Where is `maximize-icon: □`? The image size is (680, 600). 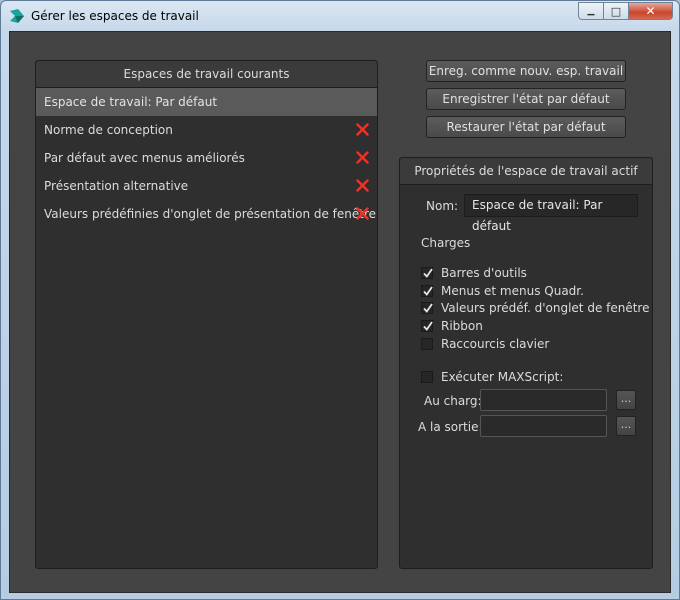
maximize-icon: □ is located at coordinates (616, 11).